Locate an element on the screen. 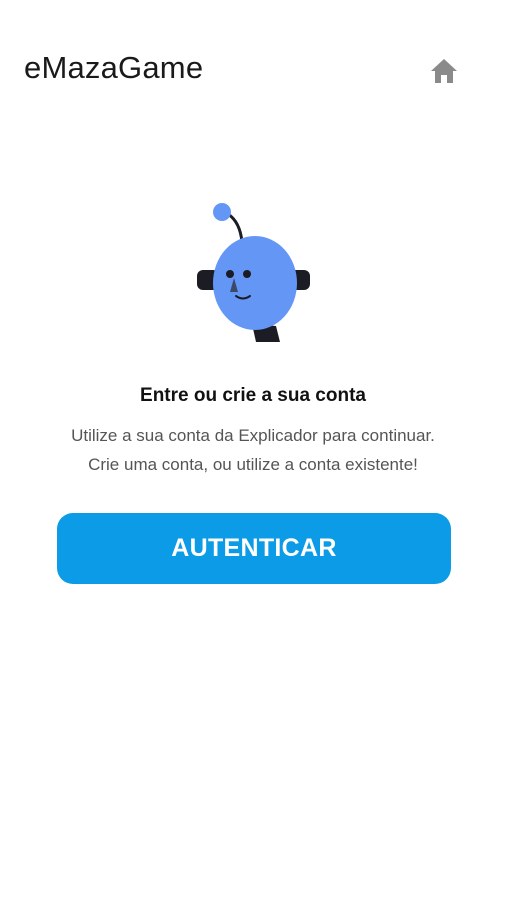 This screenshot has width=506, height=900. home-icon is located at coordinates (444, 71).